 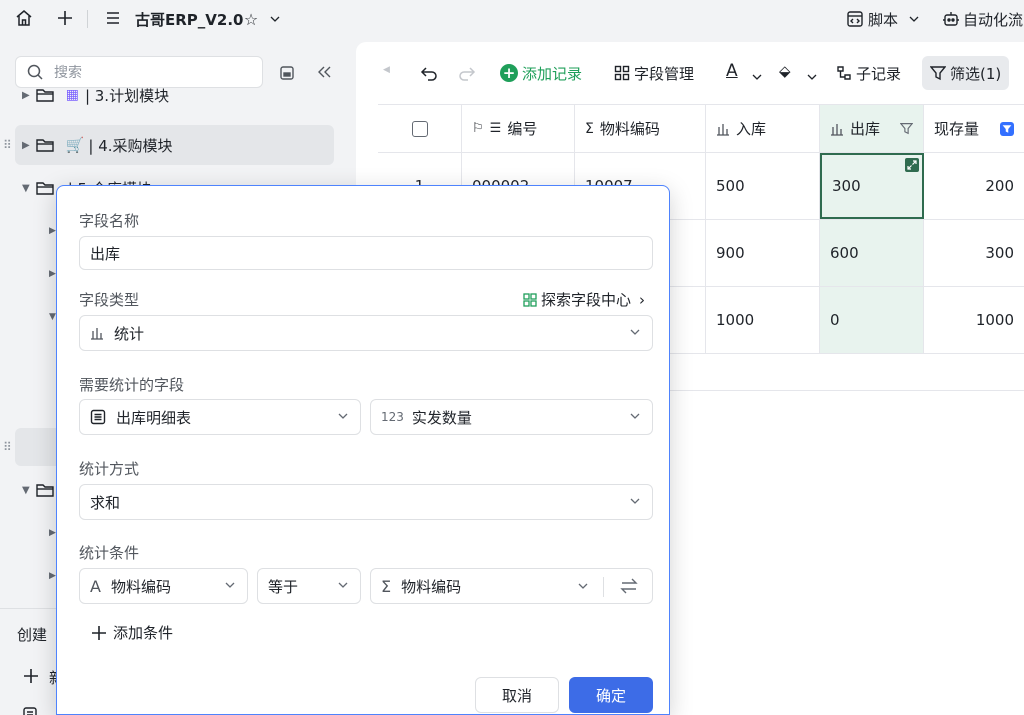 I want to click on swap-icon, so click(x=629, y=586).